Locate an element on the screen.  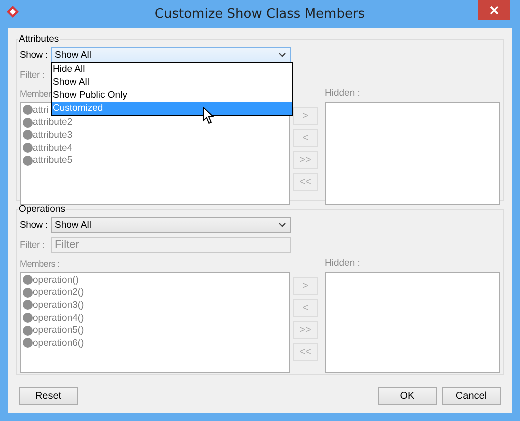
dropdown-option: Hide All is located at coordinates (172, 69).